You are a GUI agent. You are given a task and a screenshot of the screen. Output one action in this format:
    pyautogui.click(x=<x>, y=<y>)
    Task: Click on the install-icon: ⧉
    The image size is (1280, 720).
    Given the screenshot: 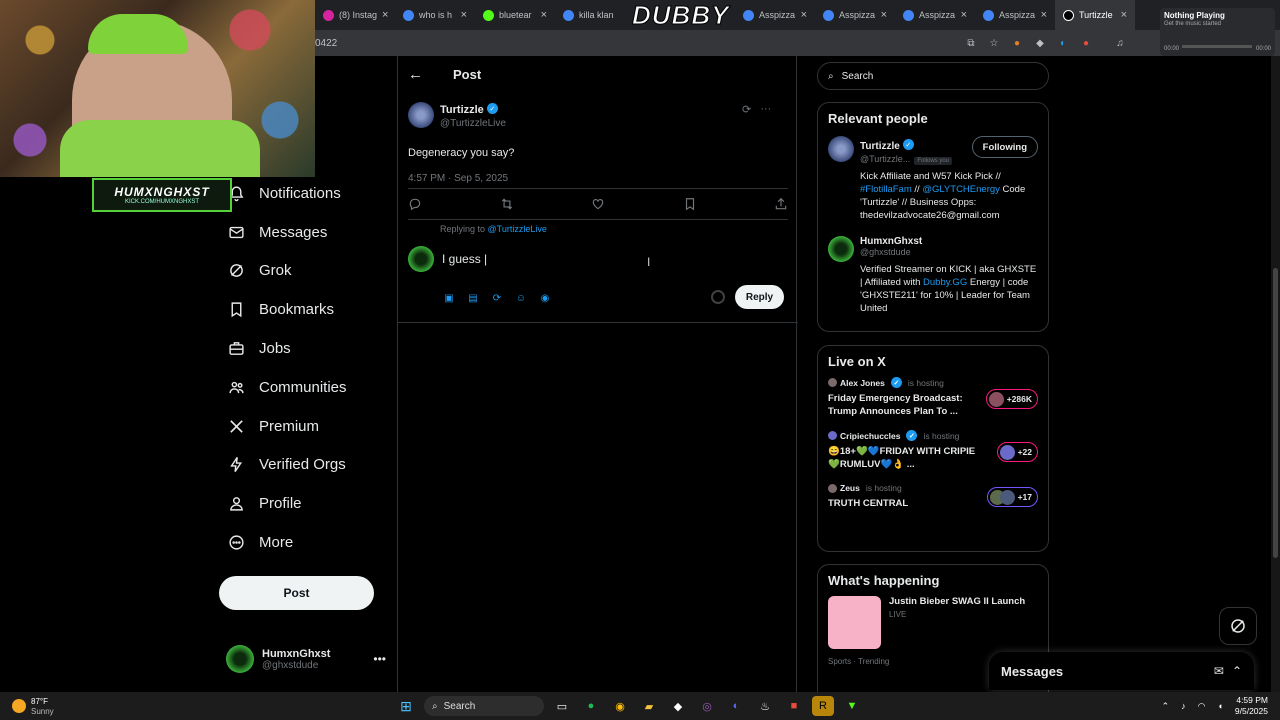 What is the action you would take?
    pyautogui.click(x=971, y=43)
    